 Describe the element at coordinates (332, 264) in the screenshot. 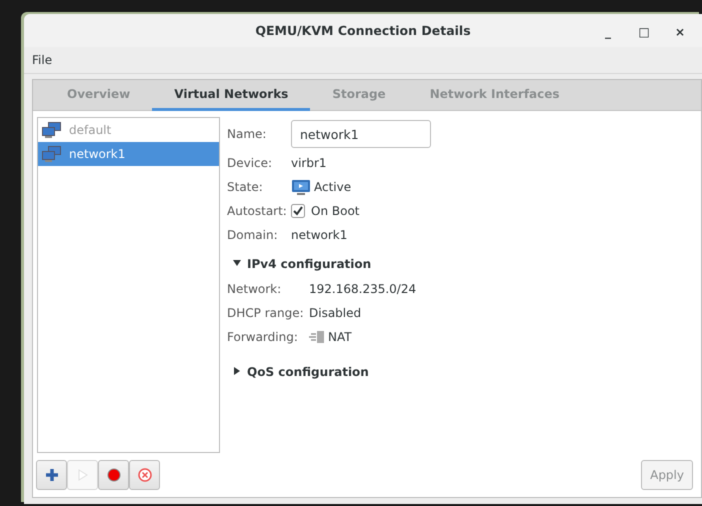

I see `section-expander: IPv4 configuration` at that location.